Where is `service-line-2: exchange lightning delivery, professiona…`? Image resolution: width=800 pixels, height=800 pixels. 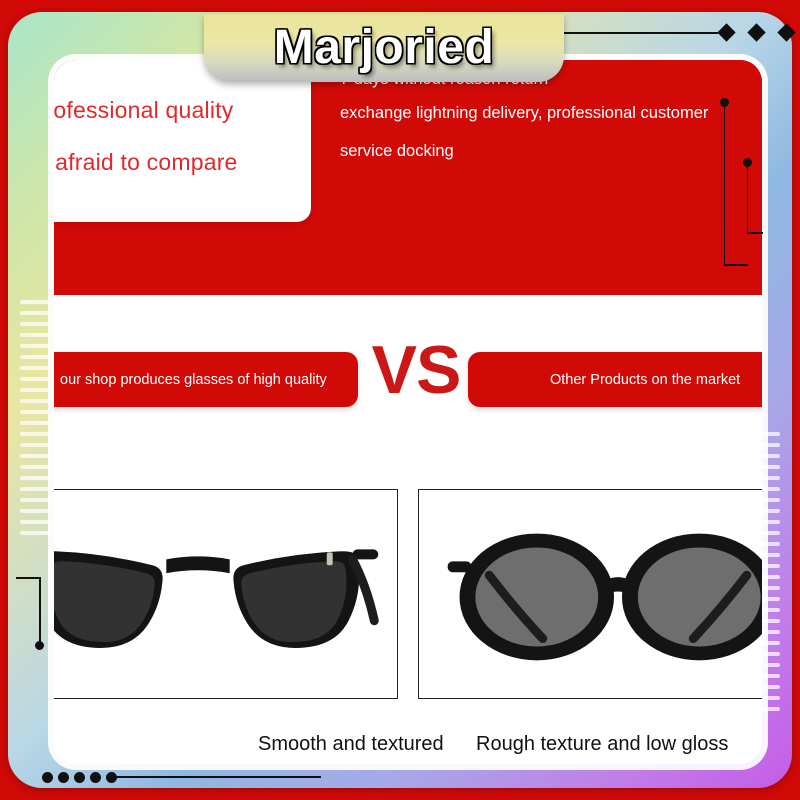
service-line-2: exchange lightning delivery, professiona… is located at coordinates (524, 113).